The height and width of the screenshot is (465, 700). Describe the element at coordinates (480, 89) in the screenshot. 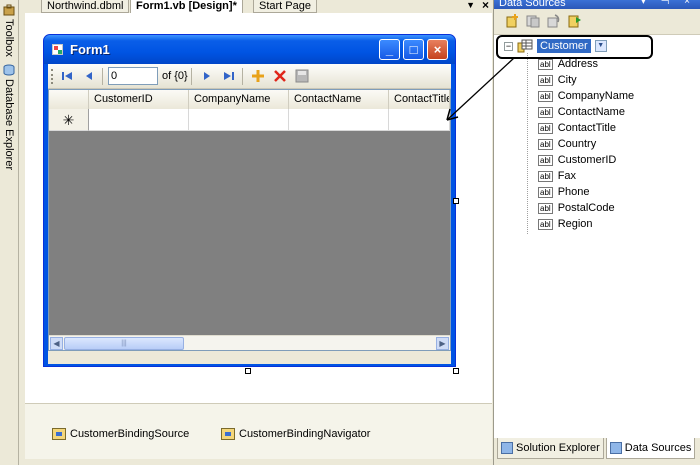

I see `drag-arrow-annotation` at that location.